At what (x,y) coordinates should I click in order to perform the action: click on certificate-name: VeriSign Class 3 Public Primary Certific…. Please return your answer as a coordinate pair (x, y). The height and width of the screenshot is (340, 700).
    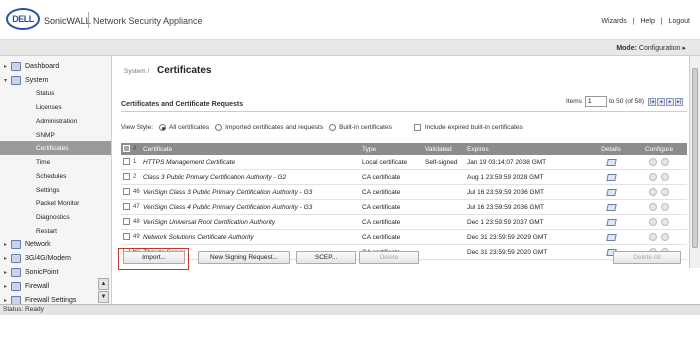
    Looking at the image, I should click on (228, 192).